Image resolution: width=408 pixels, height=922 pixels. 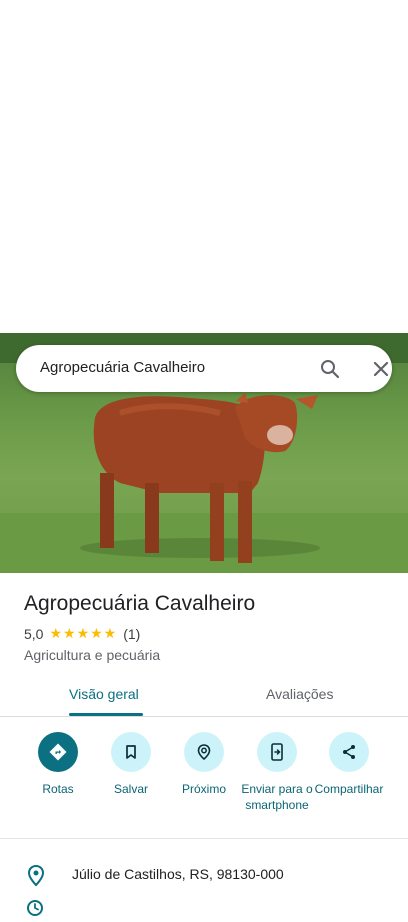 What do you see at coordinates (35, 908) in the screenshot?
I see `clock-icon` at bounding box center [35, 908].